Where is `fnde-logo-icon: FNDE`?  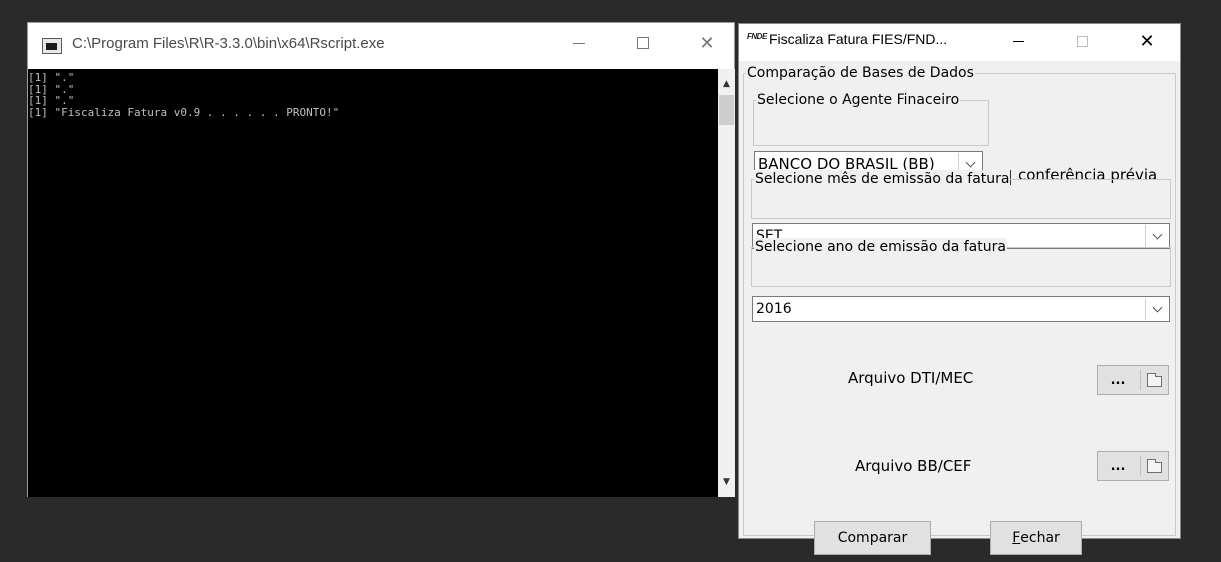 fnde-logo-icon: FNDE is located at coordinates (757, 36).